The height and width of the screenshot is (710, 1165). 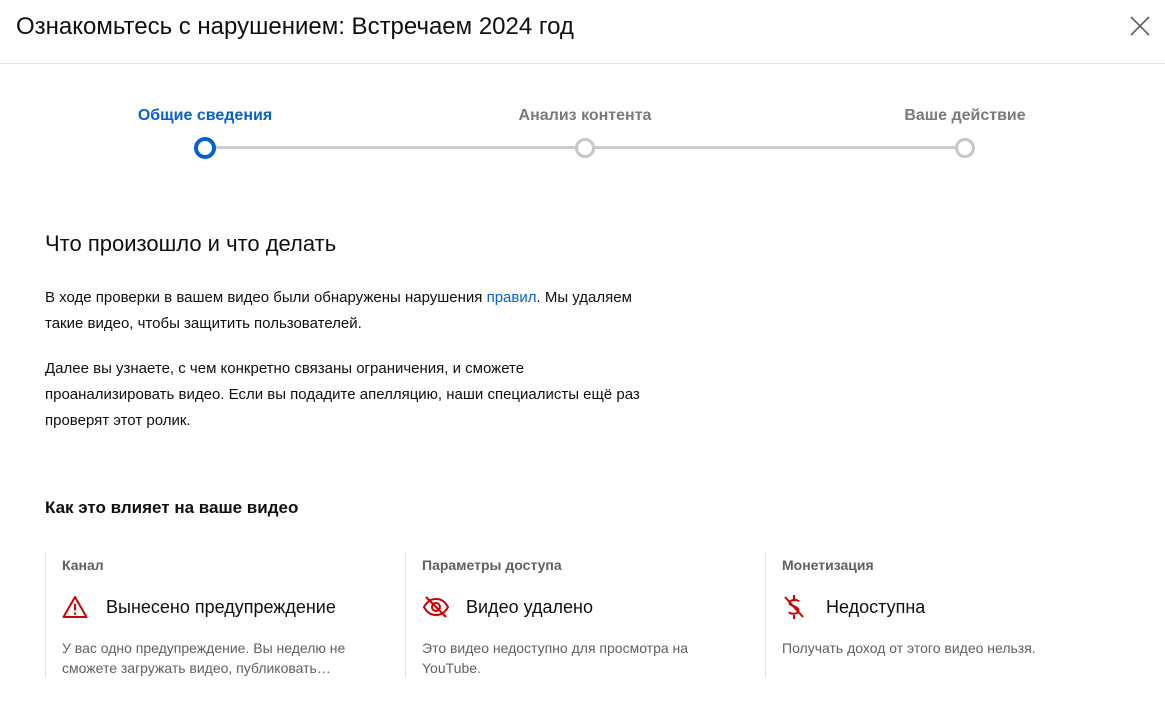 I want to click on section-title: Что произошло и что делать, so click(x=191, y=243).